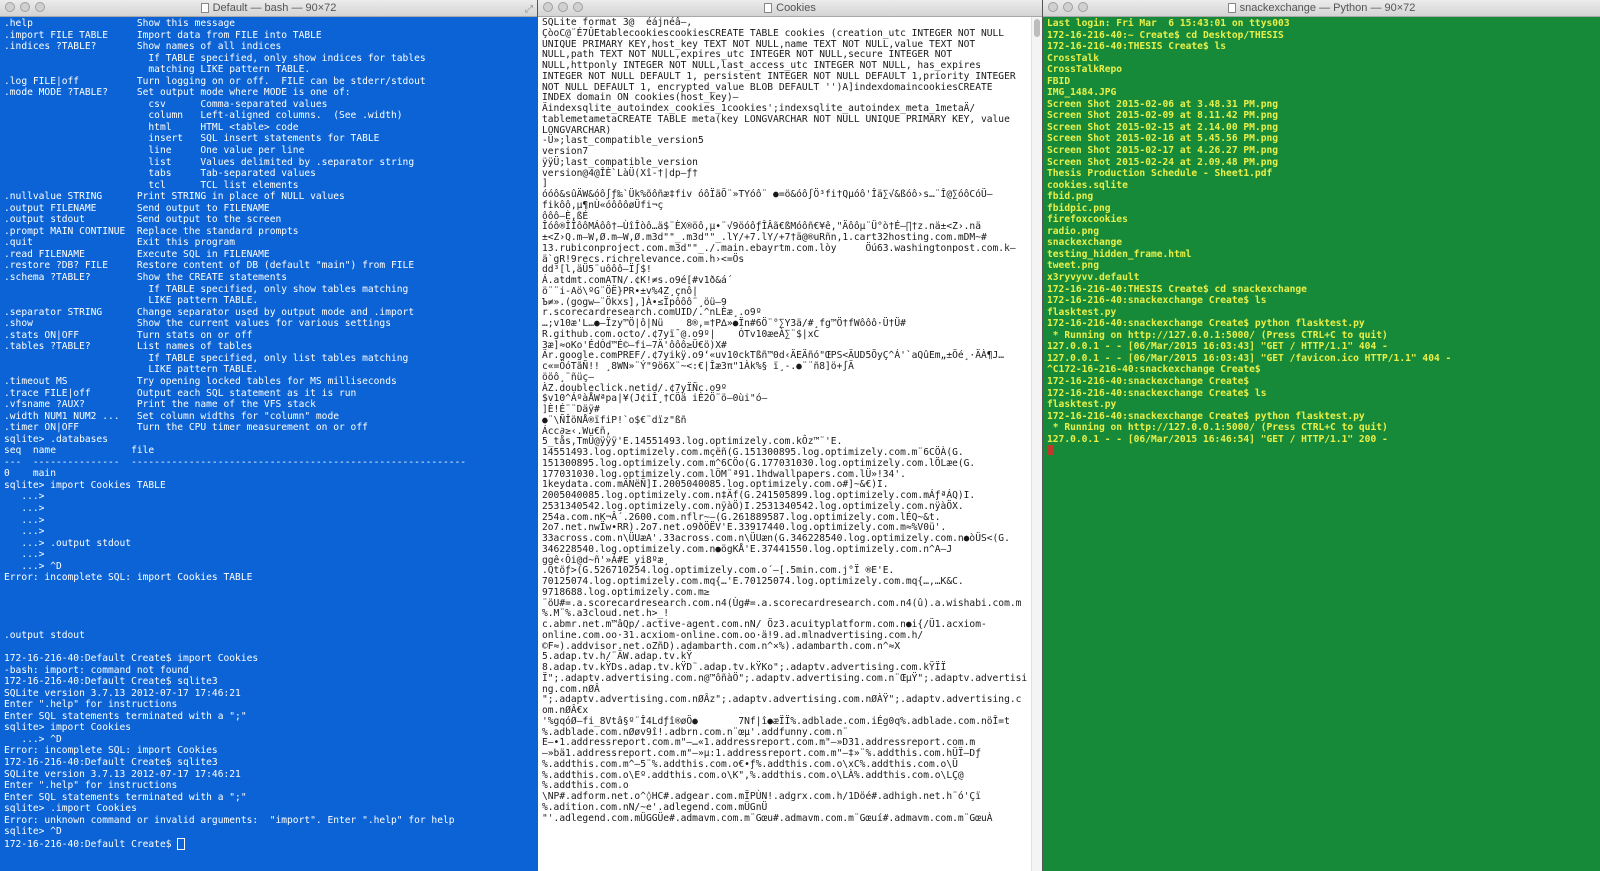  Describe the element at coordinates (1163, 104) in the screenshot. I see `terminal-line: Screen Shot 2015-02-06 at 3.48.31 PM.png` at that location.